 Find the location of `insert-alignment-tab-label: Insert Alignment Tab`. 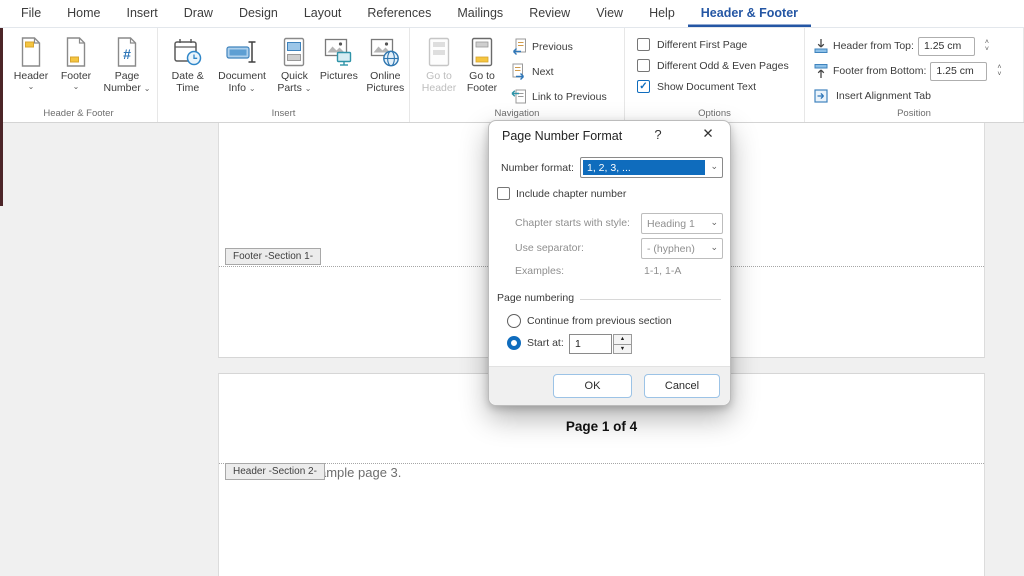

insert-alignment-tab-label: Insert Alignment Tab is located at coordinates (883, 96).